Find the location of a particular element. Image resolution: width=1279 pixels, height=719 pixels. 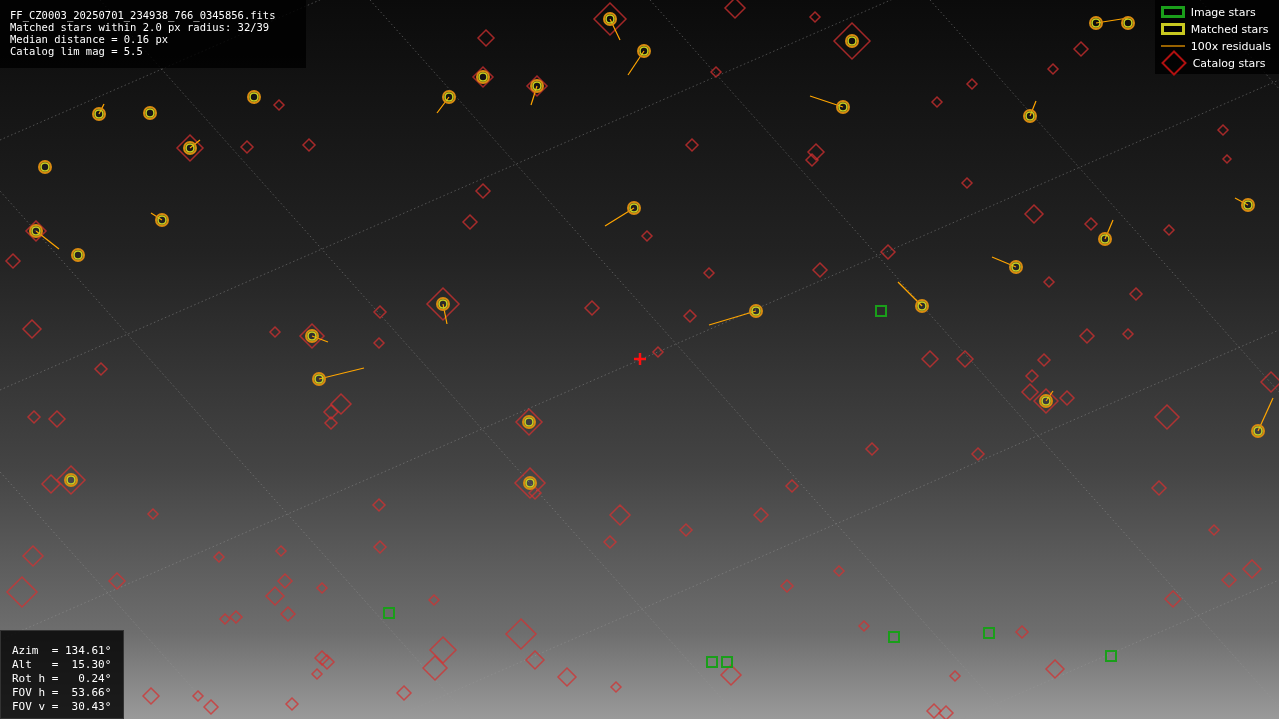

matched-star-rectangle-icon is located at coordinates (1172, 29).